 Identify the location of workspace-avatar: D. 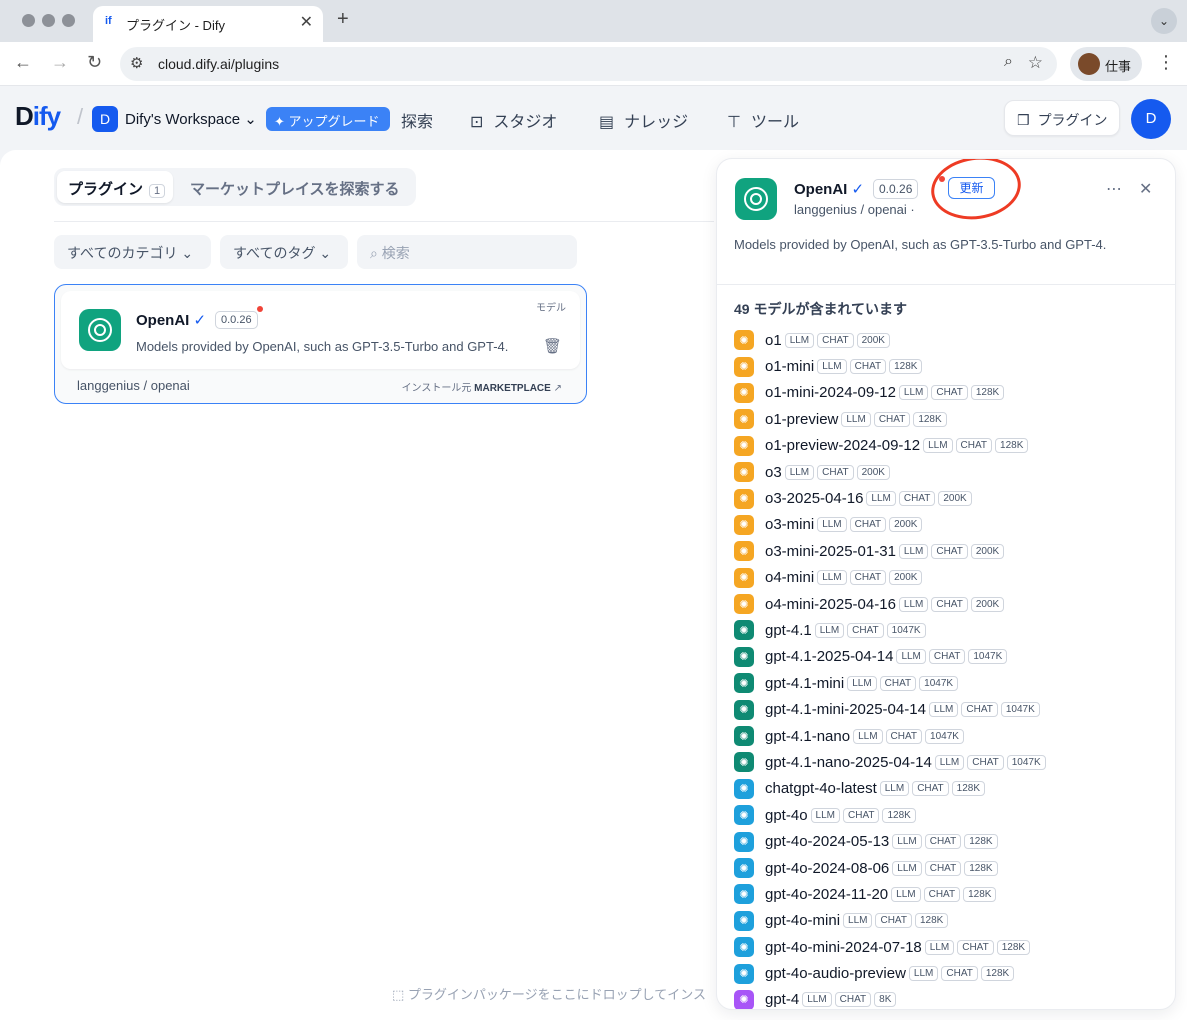
(105, 119).